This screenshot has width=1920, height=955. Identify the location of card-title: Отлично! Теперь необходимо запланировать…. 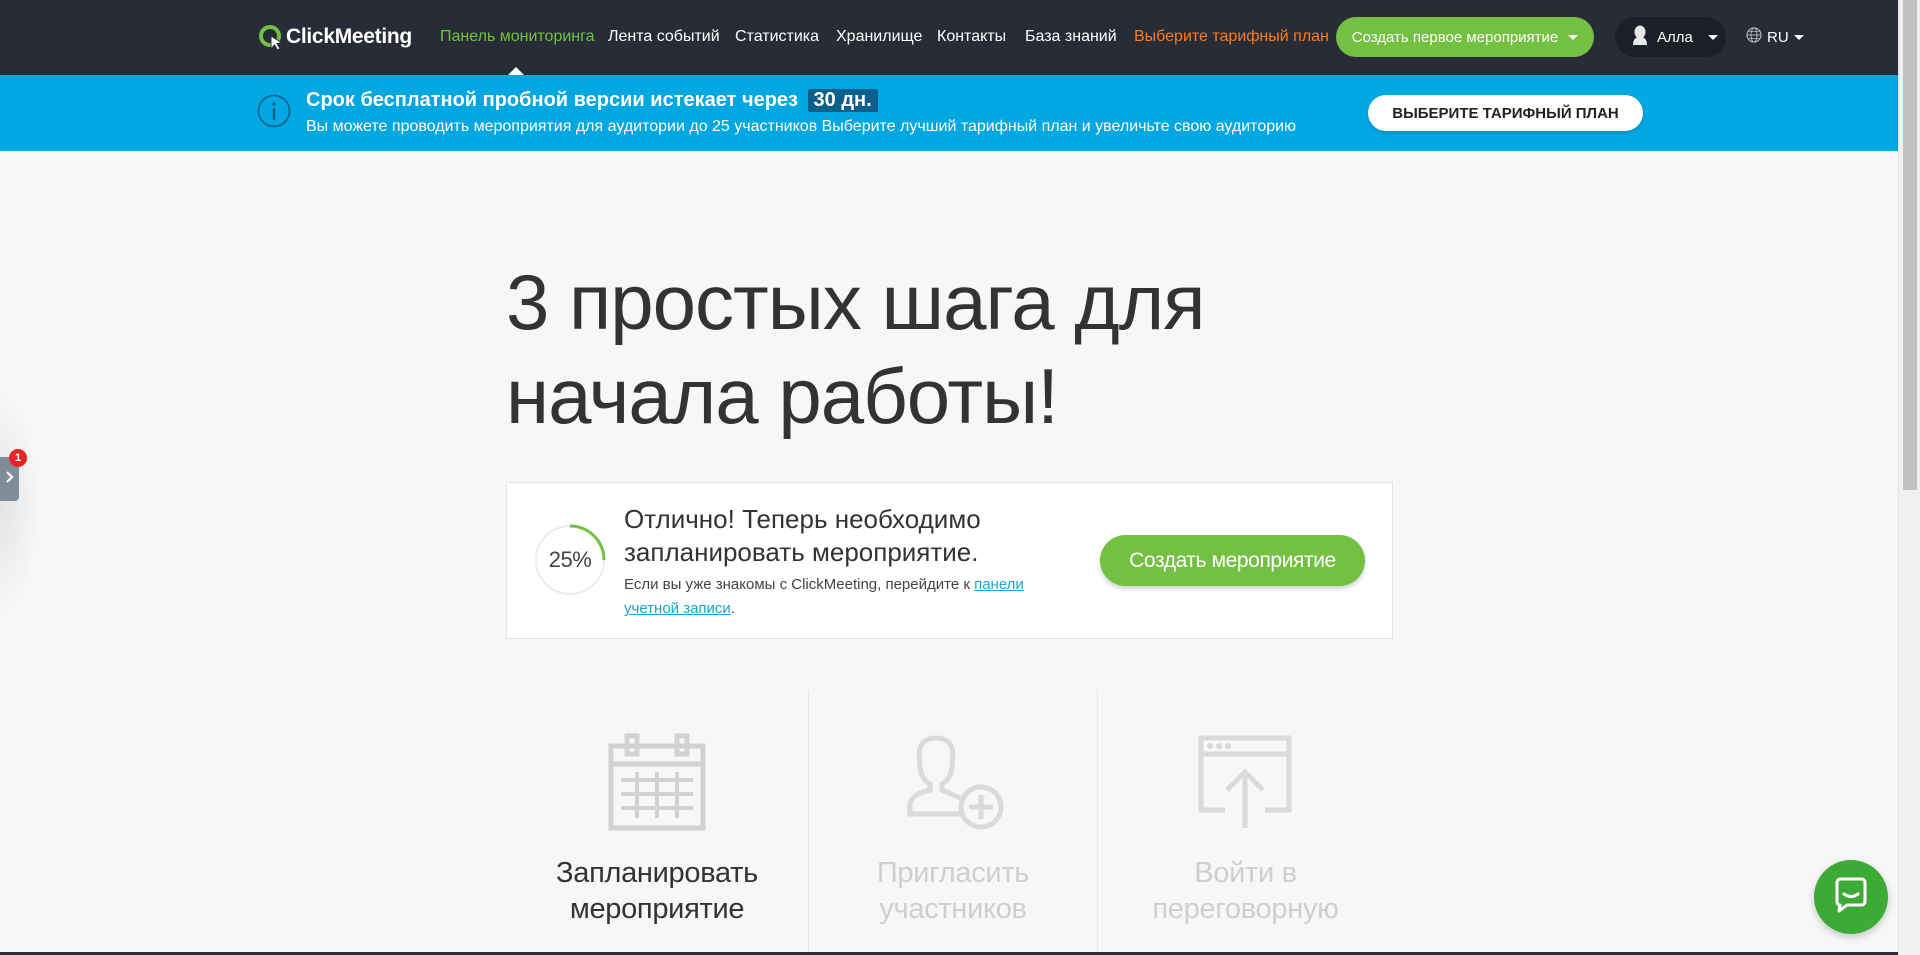
(802, 535).